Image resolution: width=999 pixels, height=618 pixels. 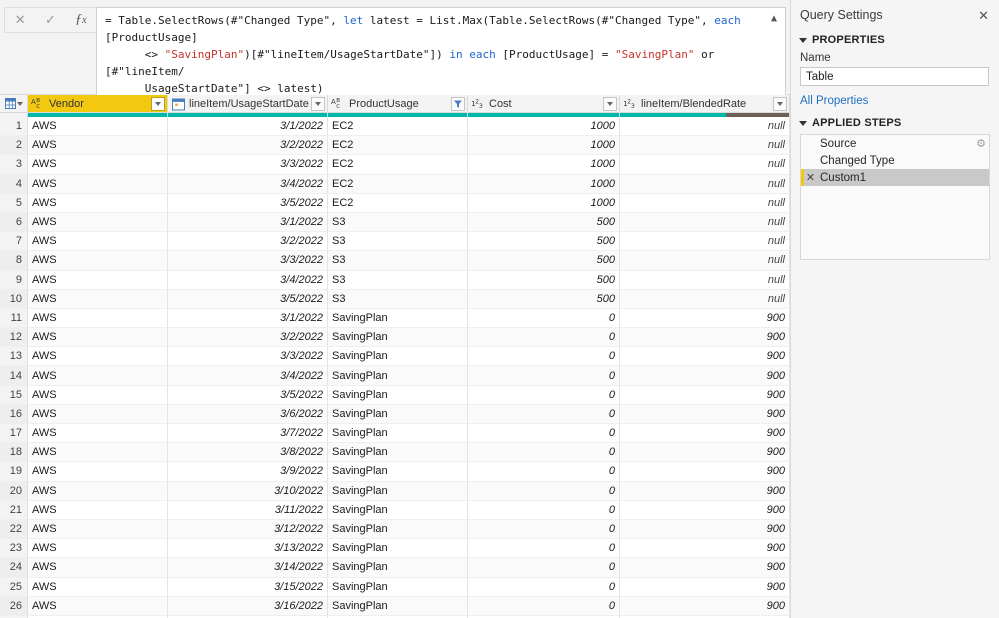 I want to click on table-row: 21 AWS 3/11/2022 SavingPlan 0 900, so click(x=395, y=510).